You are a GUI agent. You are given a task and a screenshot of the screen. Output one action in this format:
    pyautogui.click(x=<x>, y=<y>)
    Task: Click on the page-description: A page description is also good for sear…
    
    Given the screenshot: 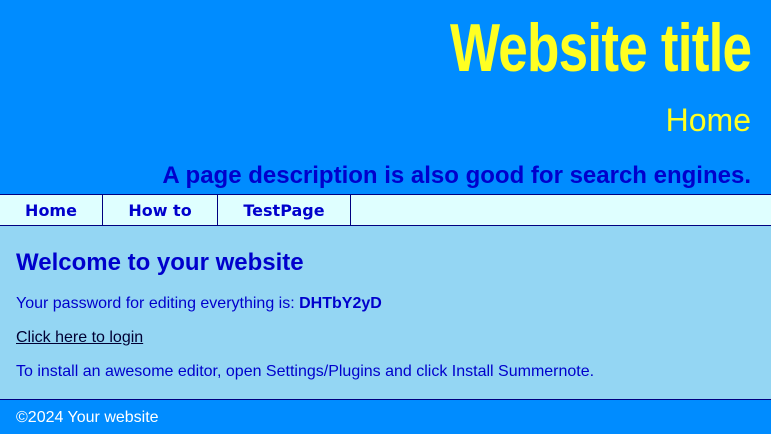 What is the action you would take?
    pyautogui.click(x=456, y=175)
    